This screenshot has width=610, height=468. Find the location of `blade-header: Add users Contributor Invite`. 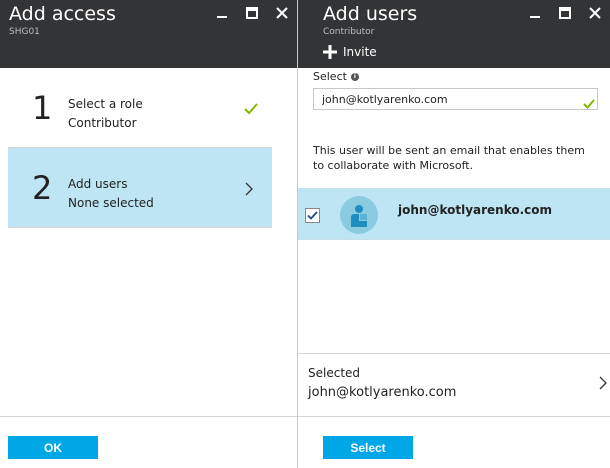

blade-header: Add users Contributor Invite is located at coordinates (454, 34).